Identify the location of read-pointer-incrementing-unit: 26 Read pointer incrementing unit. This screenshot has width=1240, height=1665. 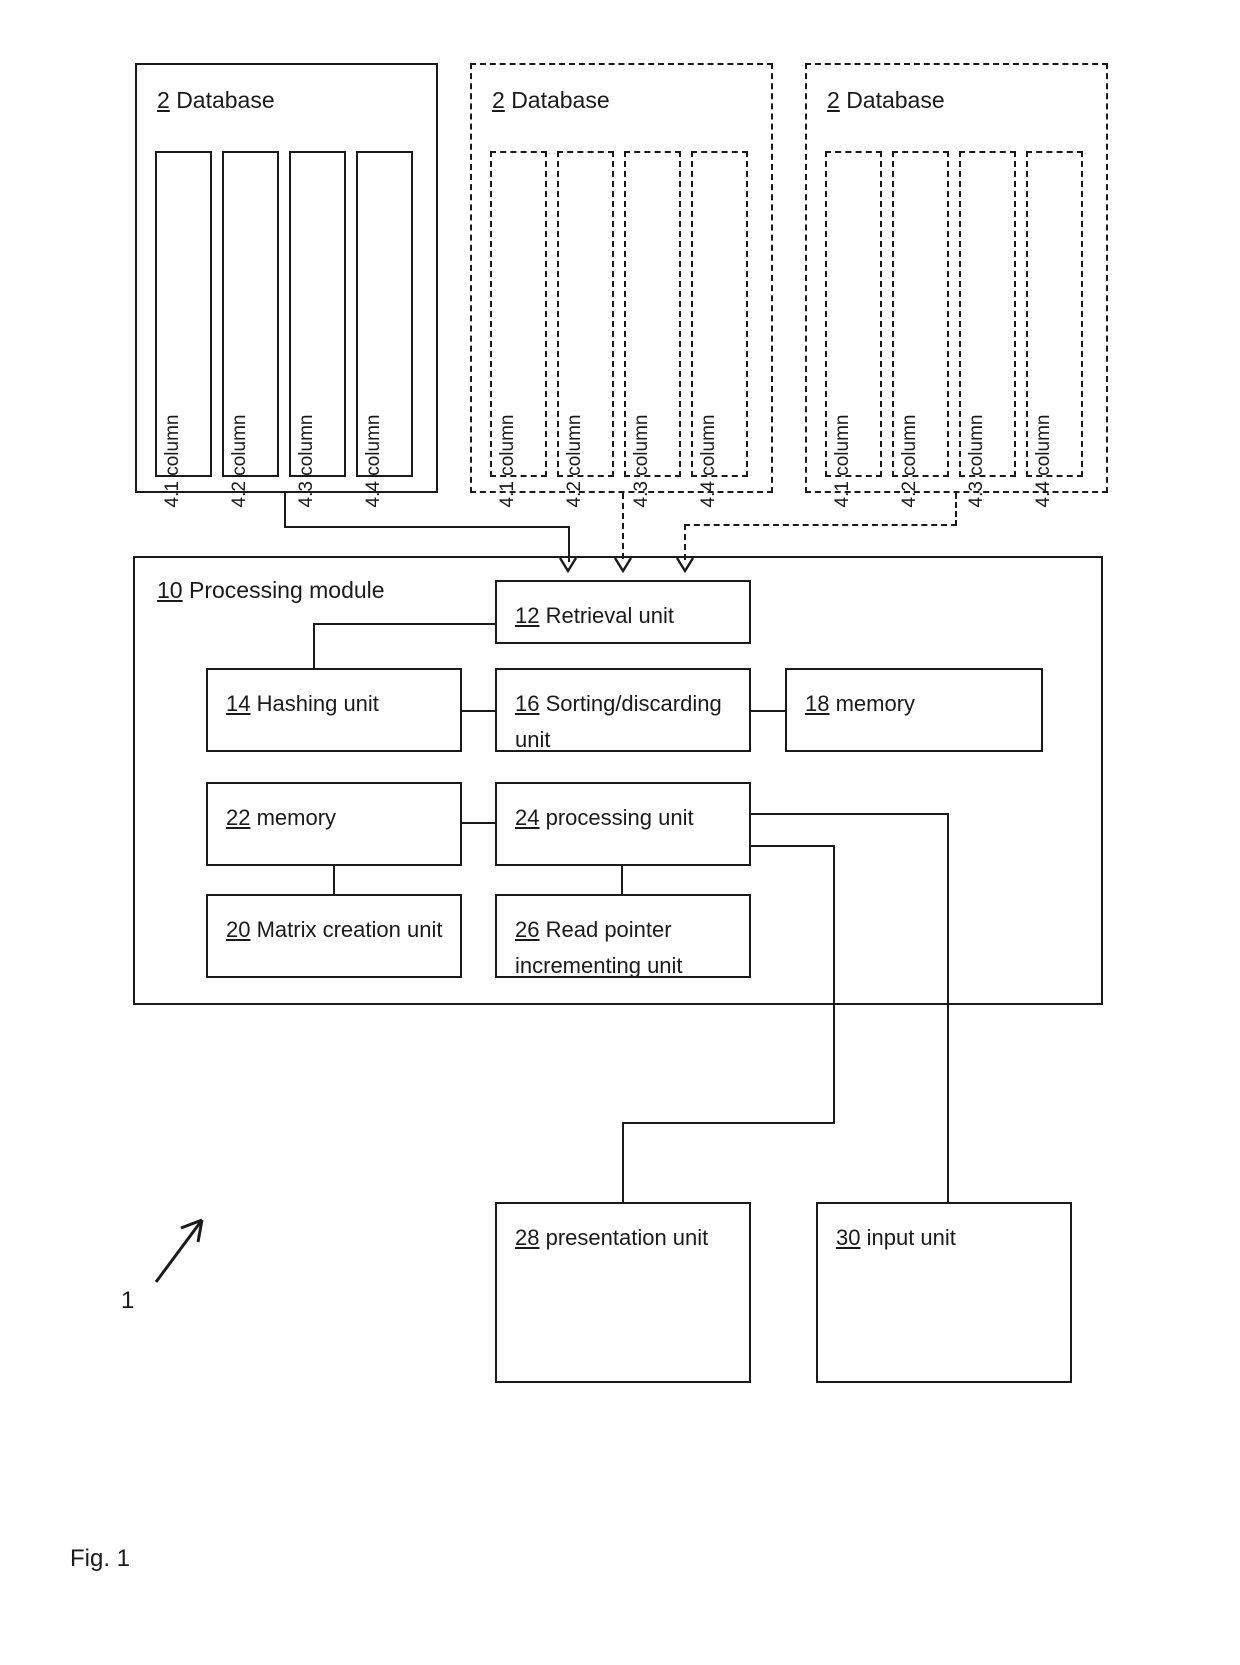
(623, 936).